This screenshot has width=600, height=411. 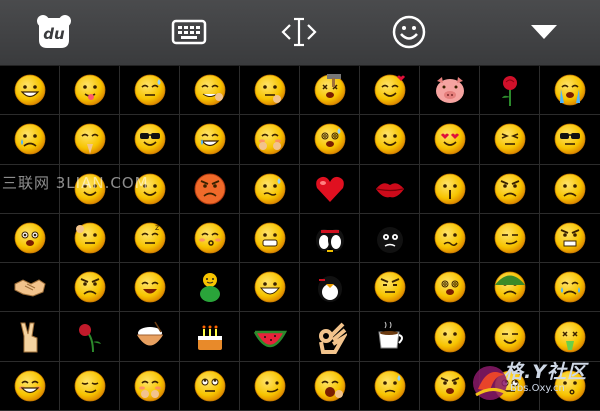 I want to click on blush-icon, so click(x=29, y=386).